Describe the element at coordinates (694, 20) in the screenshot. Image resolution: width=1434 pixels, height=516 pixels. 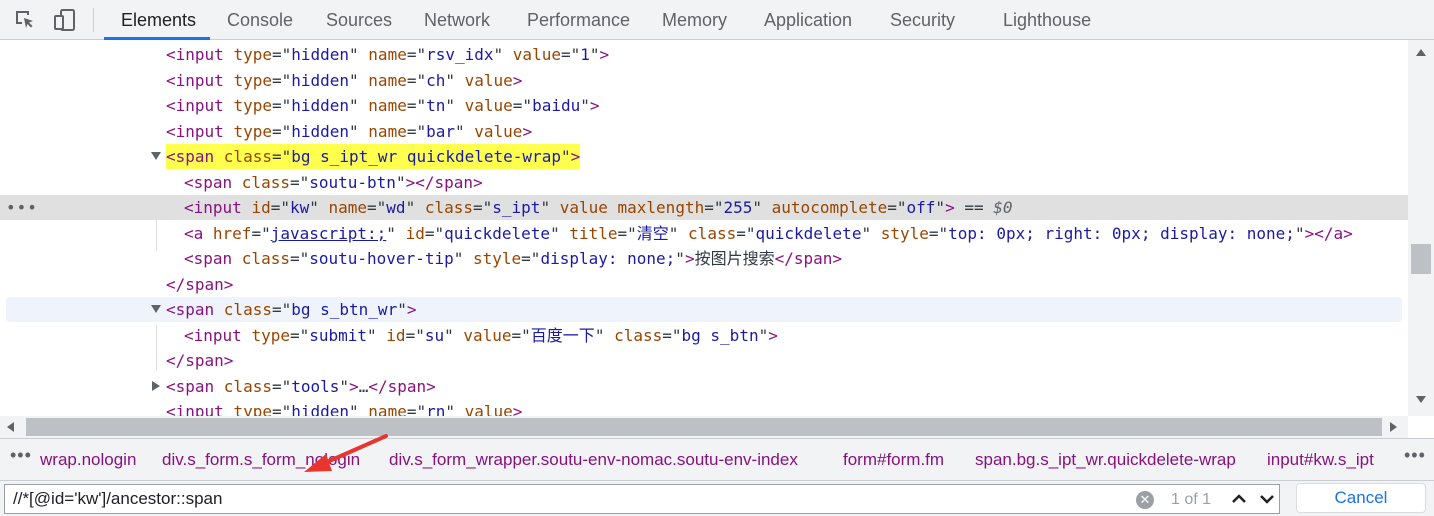
I see `tab-memory: Memory` at that location.